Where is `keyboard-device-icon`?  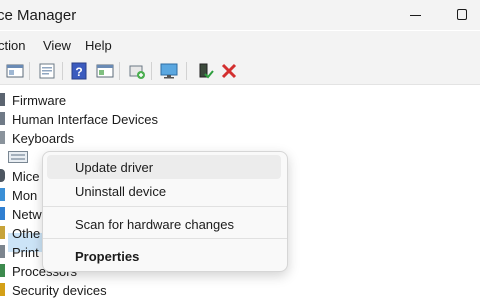 keyboard-device-icon is located at coordinates (18, 157).